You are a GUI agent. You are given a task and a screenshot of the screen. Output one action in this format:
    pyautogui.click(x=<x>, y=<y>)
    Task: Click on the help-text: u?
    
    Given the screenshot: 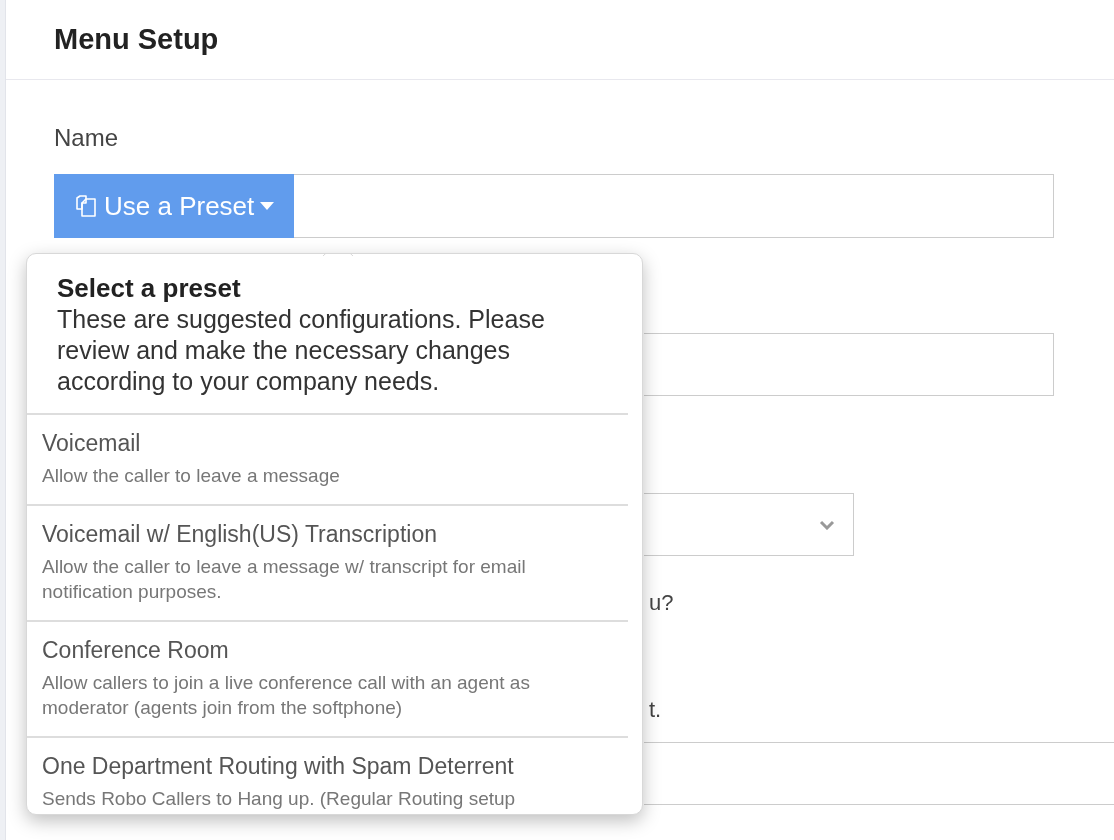 What is the action you would take?
    pyautogui.click(x=661, y=603)
    